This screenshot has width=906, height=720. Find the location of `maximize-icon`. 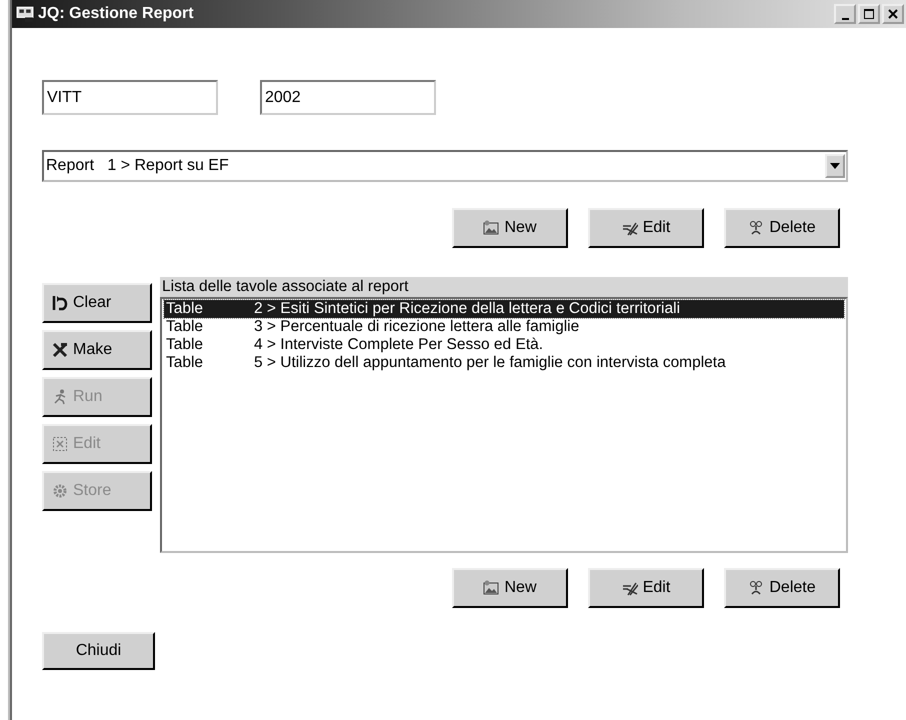

maximize-icon is located at coordinates (869, 14).